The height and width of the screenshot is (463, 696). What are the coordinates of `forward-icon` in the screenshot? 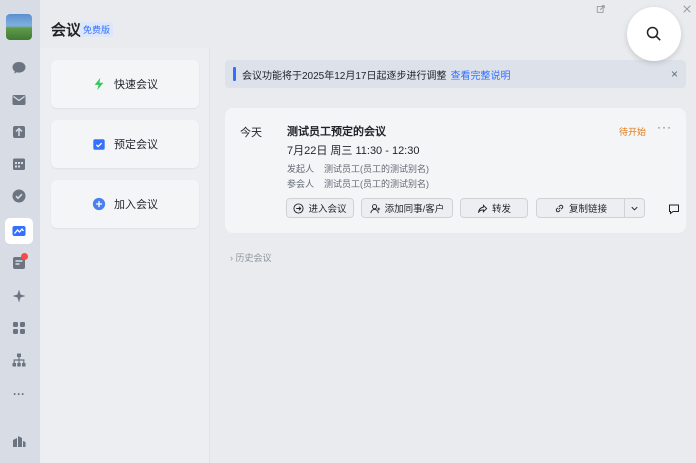 It's located at (482, 208).